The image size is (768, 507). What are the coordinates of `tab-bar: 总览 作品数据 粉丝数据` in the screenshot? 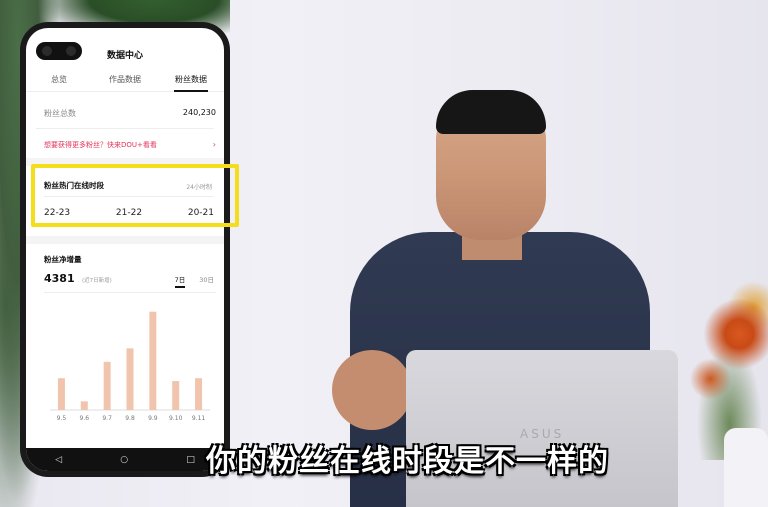 It's located at (125, 81).